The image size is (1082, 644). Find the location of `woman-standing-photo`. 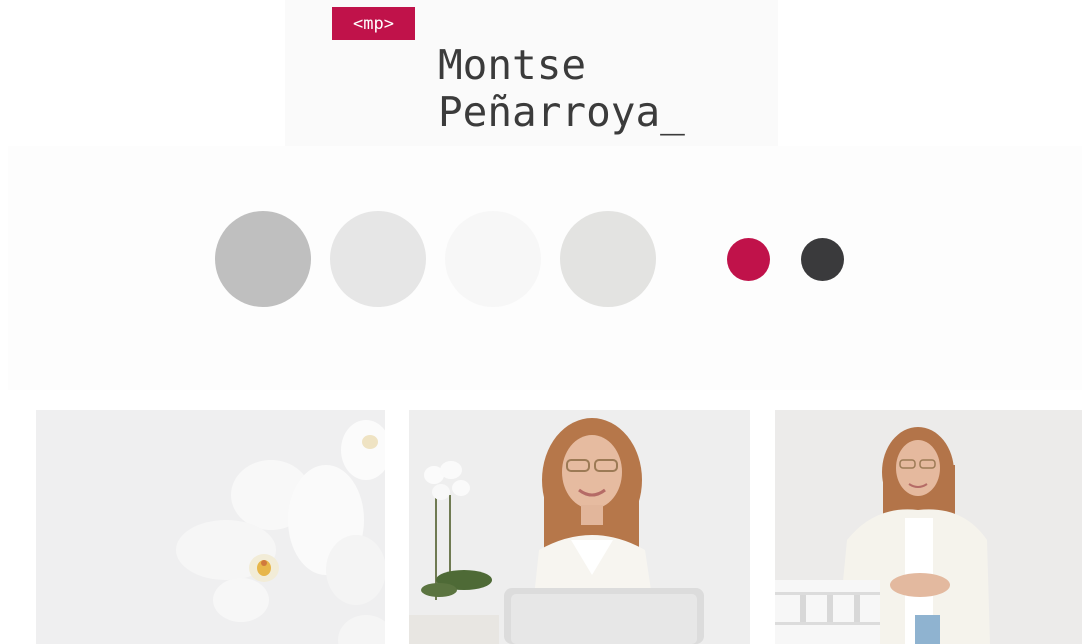

woman-standing-photo is located at coordinates (928, 527).